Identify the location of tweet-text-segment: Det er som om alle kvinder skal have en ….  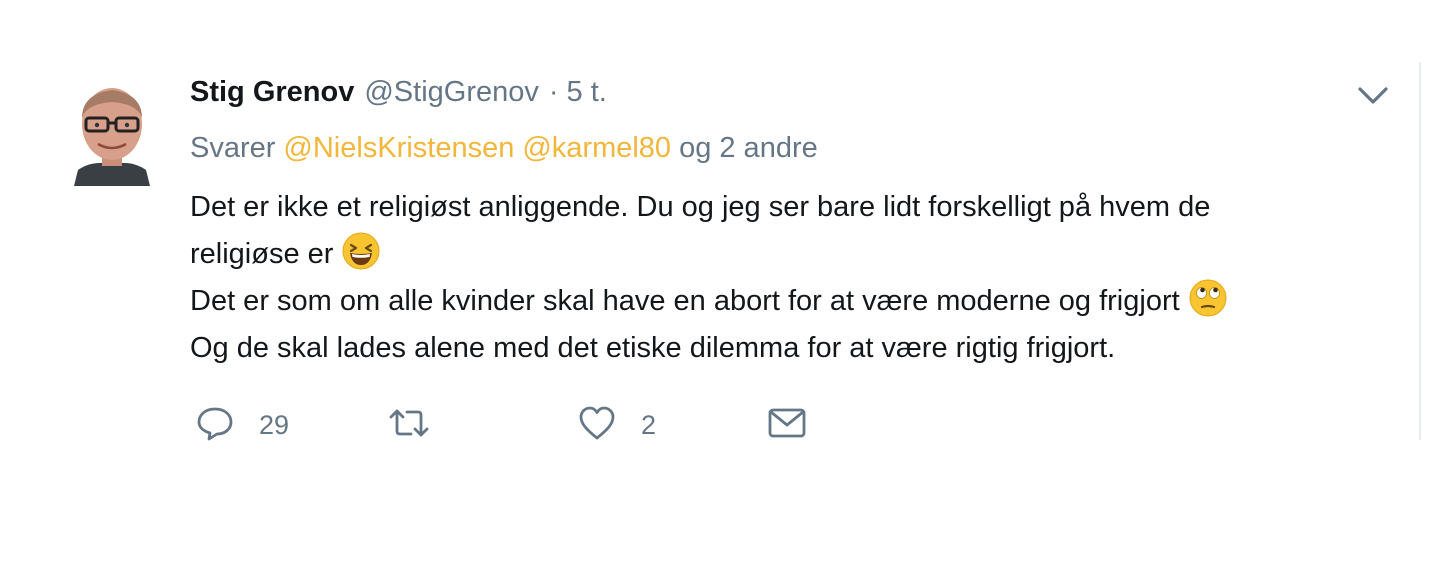
(685, 301).